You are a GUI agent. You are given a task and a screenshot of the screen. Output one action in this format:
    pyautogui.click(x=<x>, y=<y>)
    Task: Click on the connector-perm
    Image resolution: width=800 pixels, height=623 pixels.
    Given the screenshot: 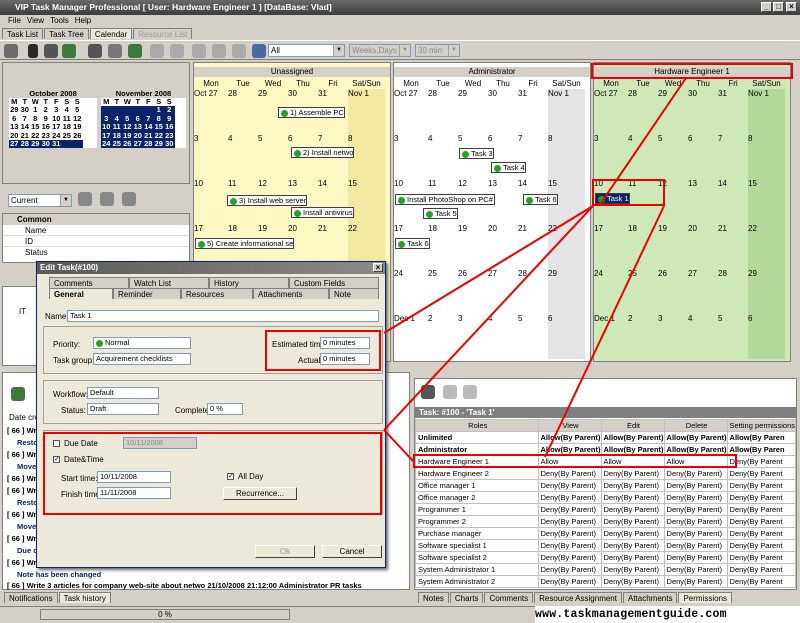 What is the action you would take?
    pyautogui.click(x=399, y=446)
    